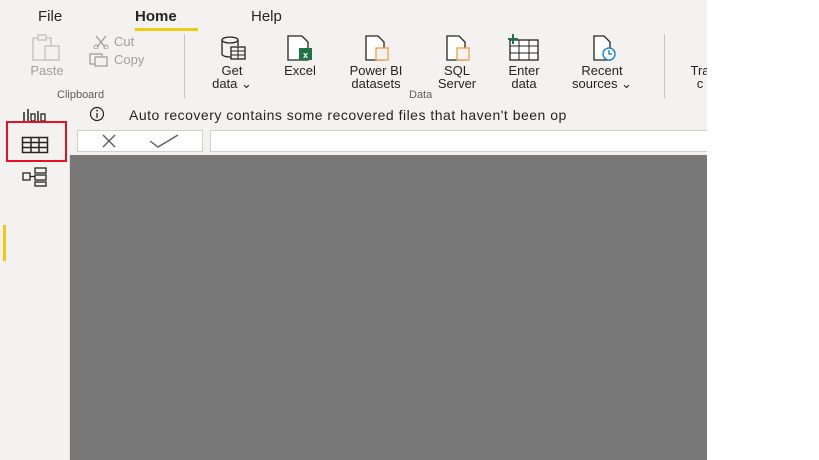  I want to click on model-view-button, so click(35, 177).